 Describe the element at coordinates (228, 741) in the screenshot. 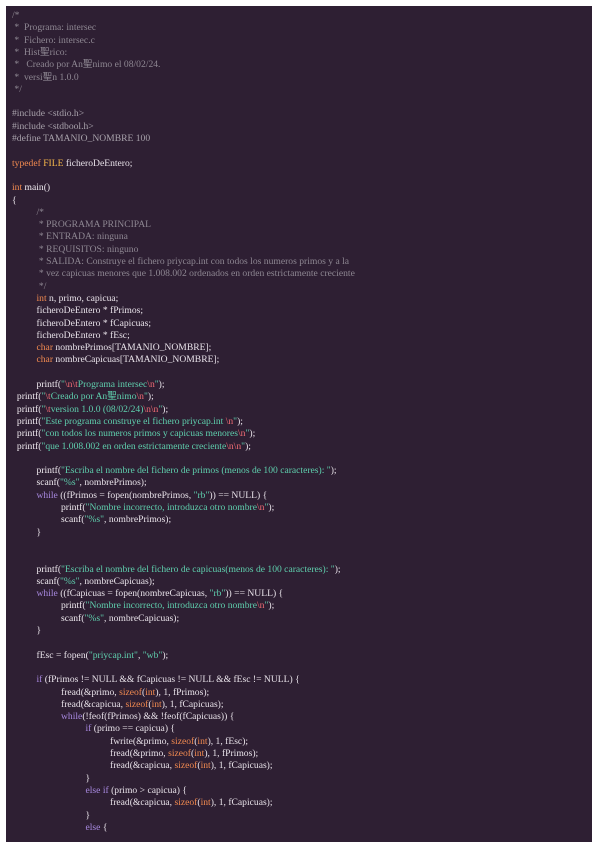

I see `code-token: ), 1, fEsc);` at that location.